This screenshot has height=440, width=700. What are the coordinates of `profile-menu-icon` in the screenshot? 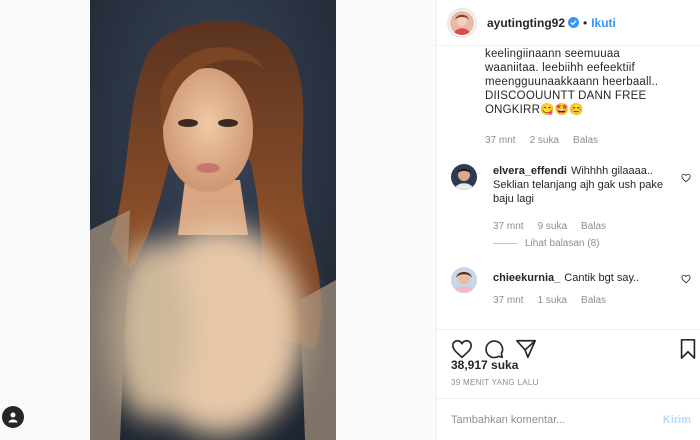 It's located at (13, 417).